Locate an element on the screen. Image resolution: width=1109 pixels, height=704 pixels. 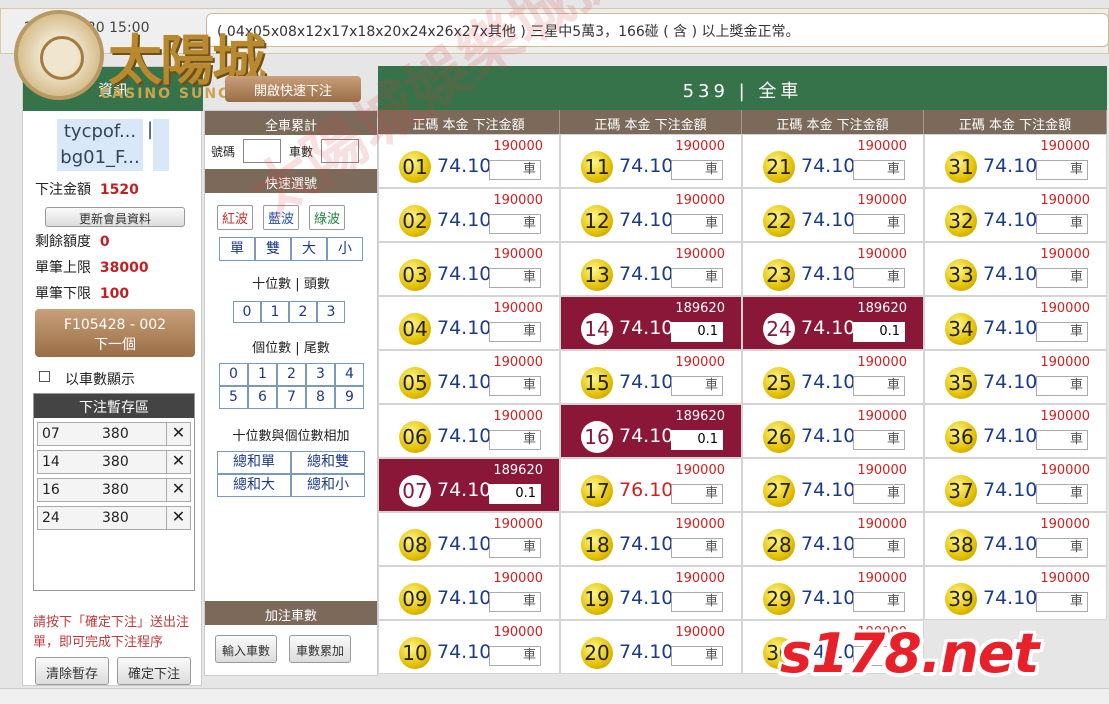
number-input is located at coordinates (262, 151).